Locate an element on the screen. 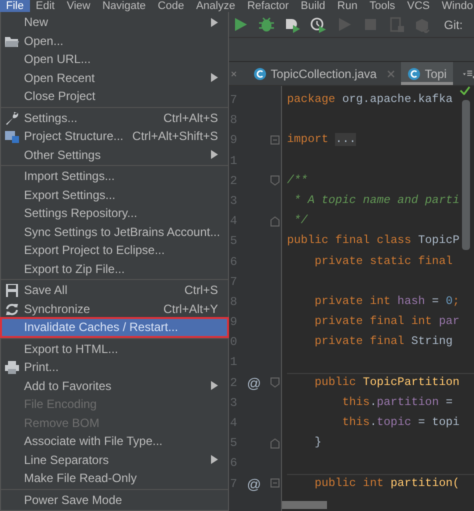  code-line: * A topic name and parti is located at coordinates (376, 200).